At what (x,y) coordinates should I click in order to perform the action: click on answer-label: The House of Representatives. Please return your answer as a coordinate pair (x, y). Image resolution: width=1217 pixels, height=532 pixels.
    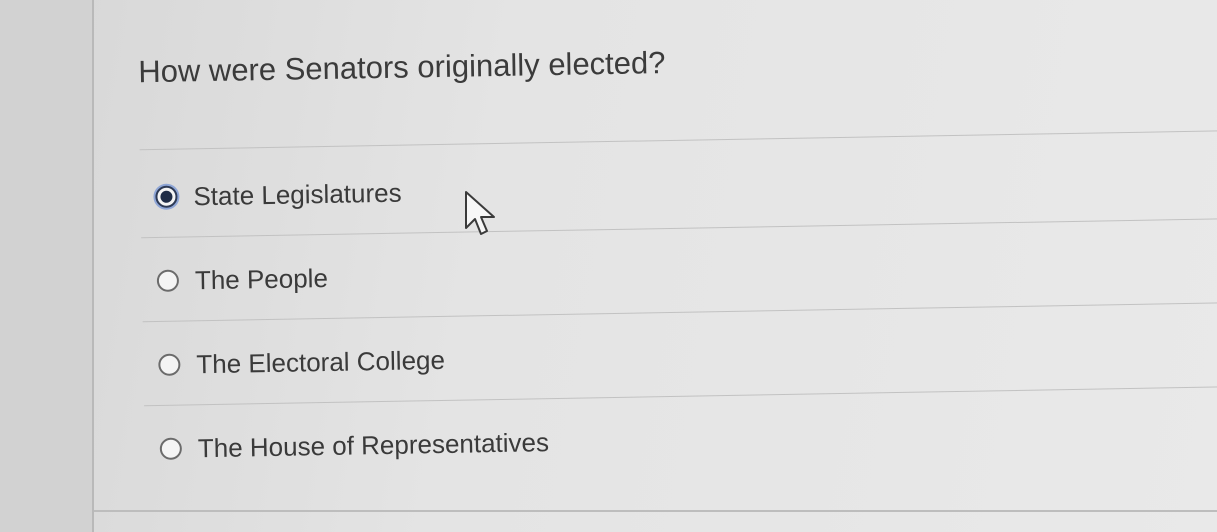
    Looking at the image, I should click on (373, 444).